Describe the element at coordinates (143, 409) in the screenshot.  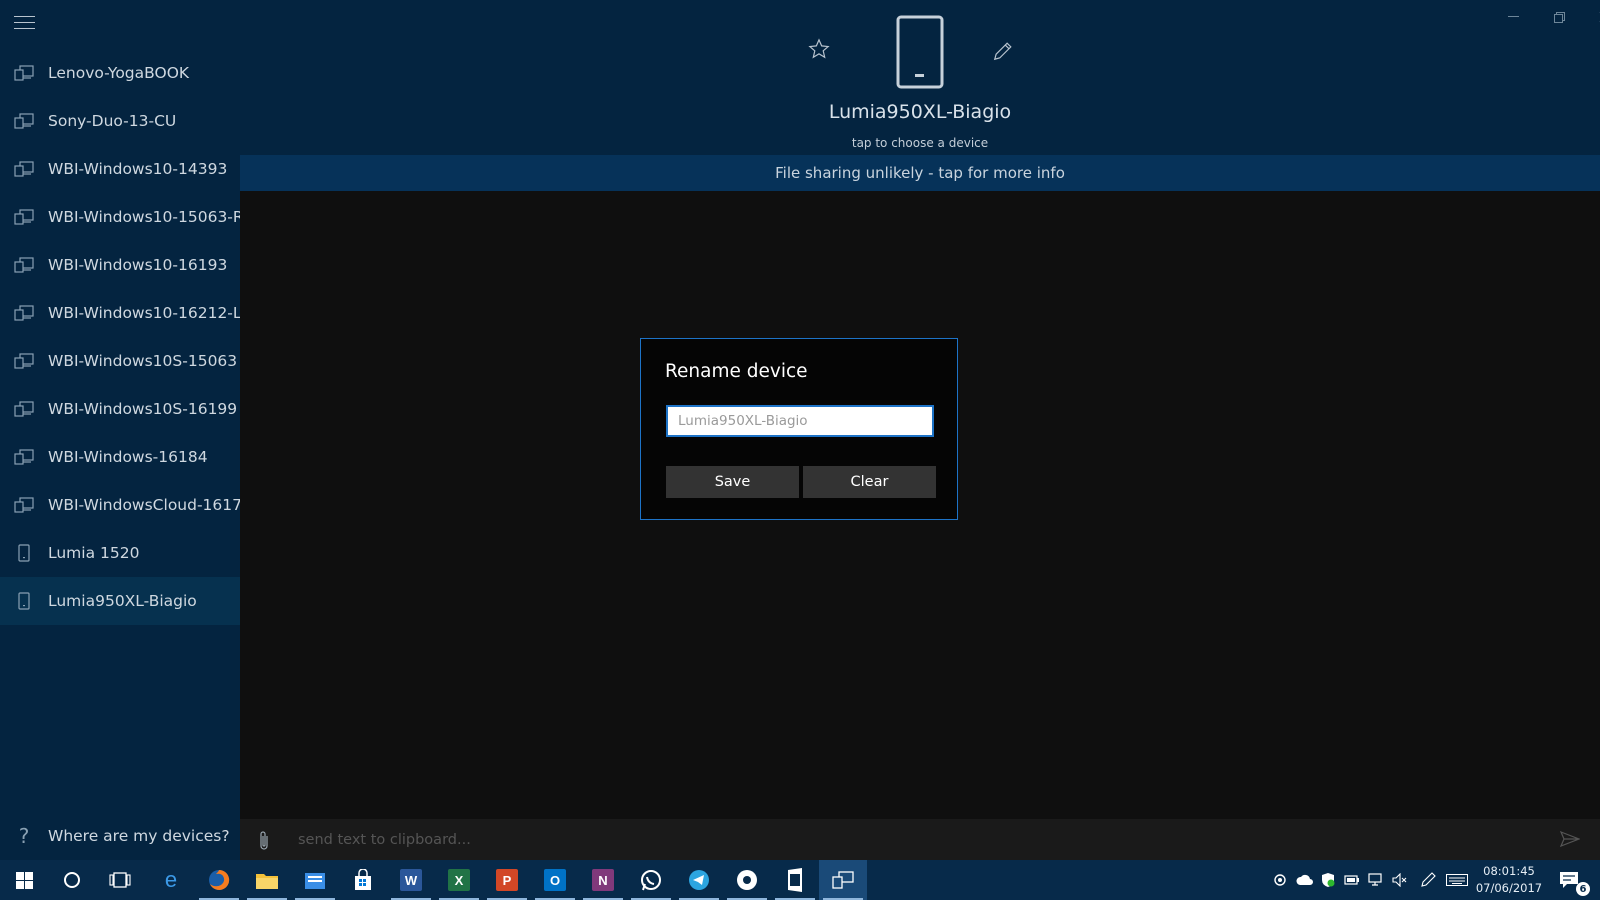
I see `sidebar-device-label: WBI-Windows10S-16199` at that location.